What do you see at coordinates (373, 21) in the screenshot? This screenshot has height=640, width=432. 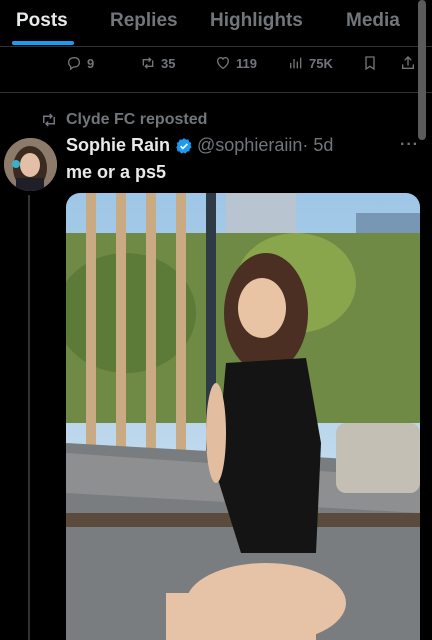 I see `tab-media: Media` at bounding box center [373, 21].